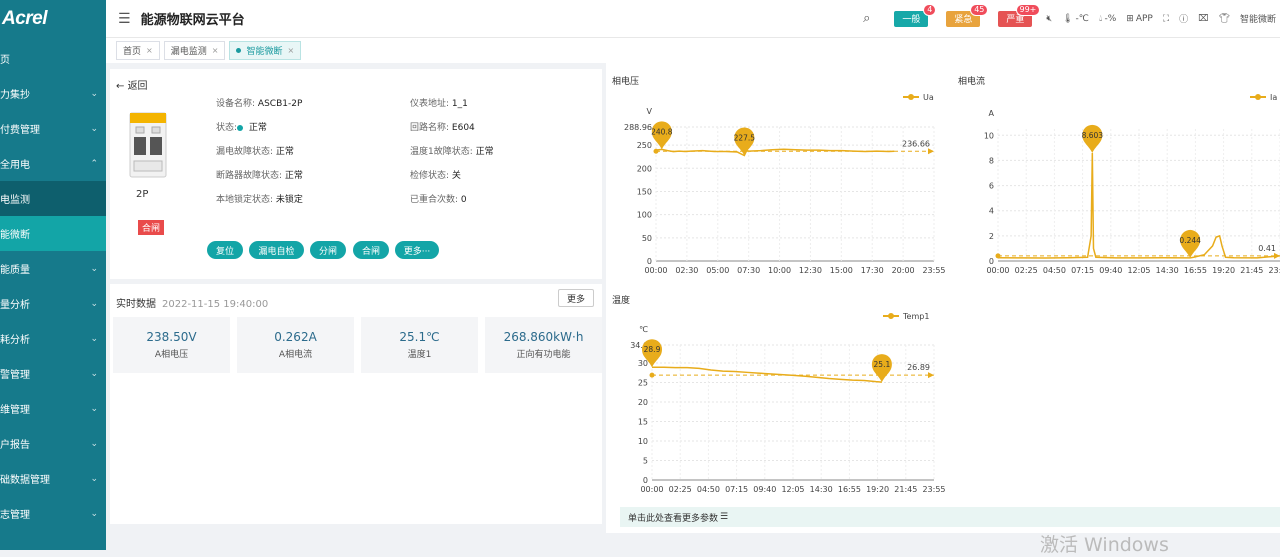 The width and height of the screenshot is (1280, 557). Describe the element at coordinates (1183, 18) in the screenshot. I see `help-icon: ⓘ` at that location.